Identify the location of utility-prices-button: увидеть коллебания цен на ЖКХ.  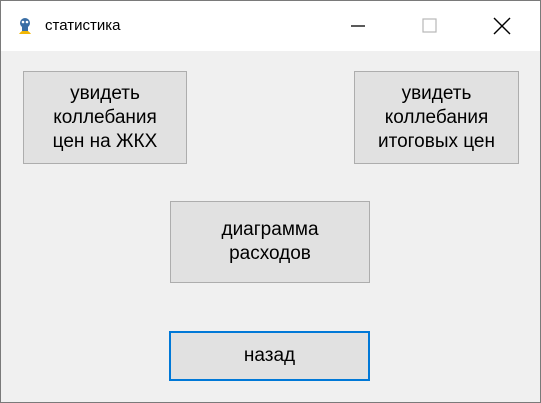
(105, 117).